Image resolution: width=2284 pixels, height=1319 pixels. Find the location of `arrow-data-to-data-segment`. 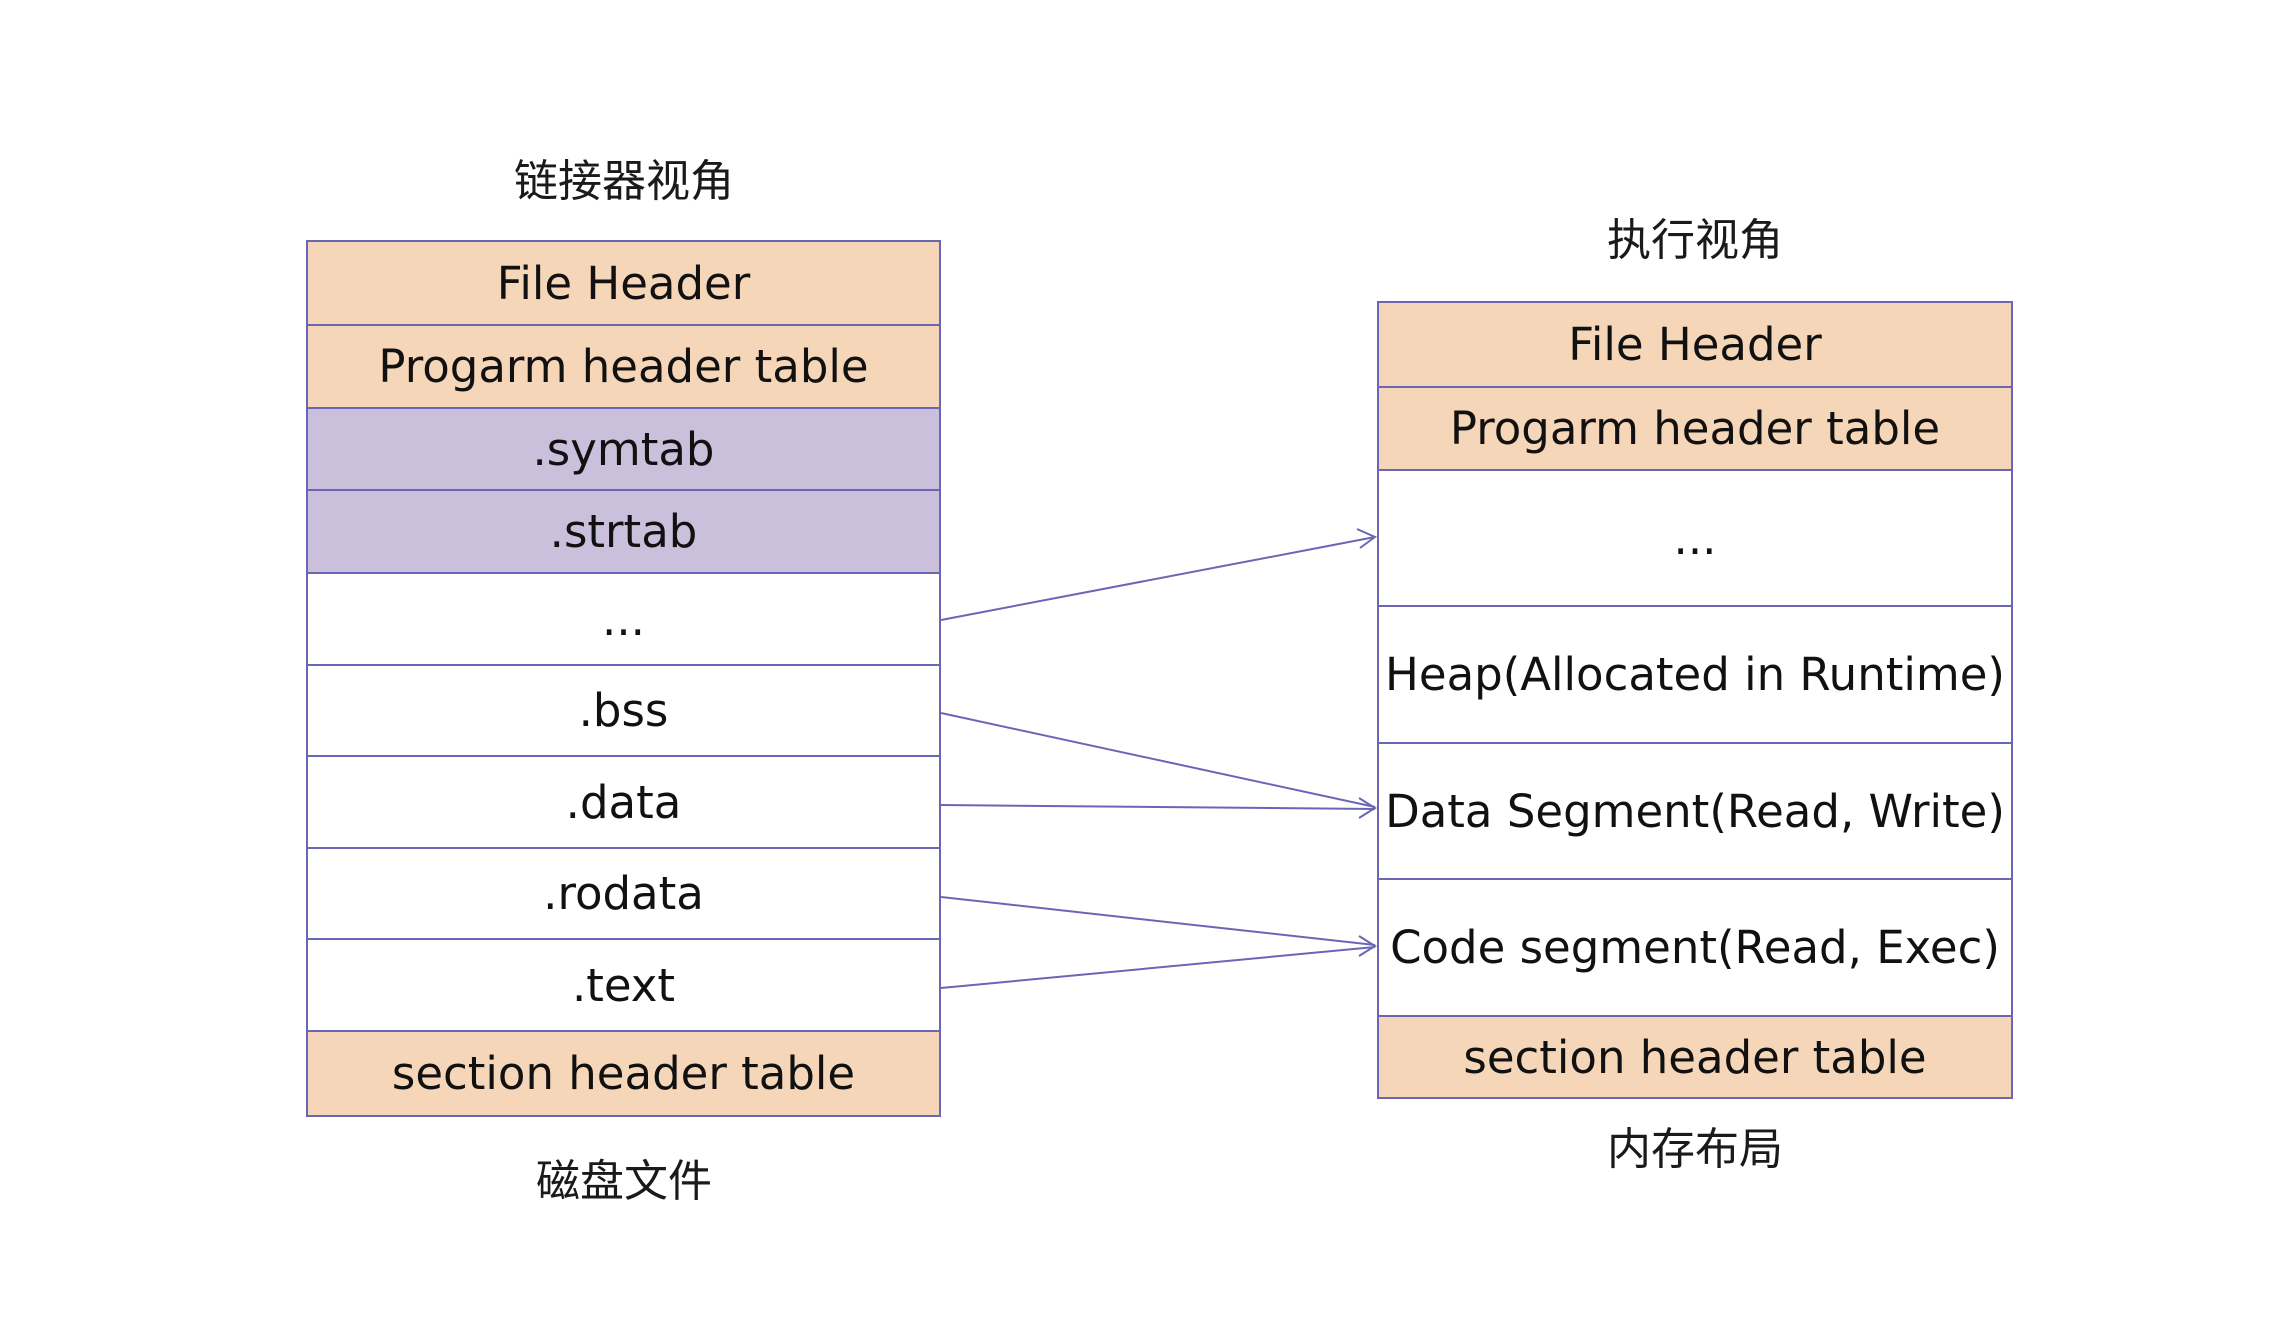

arrow-data-to-data-segment is located at coordinates (1158, 807).